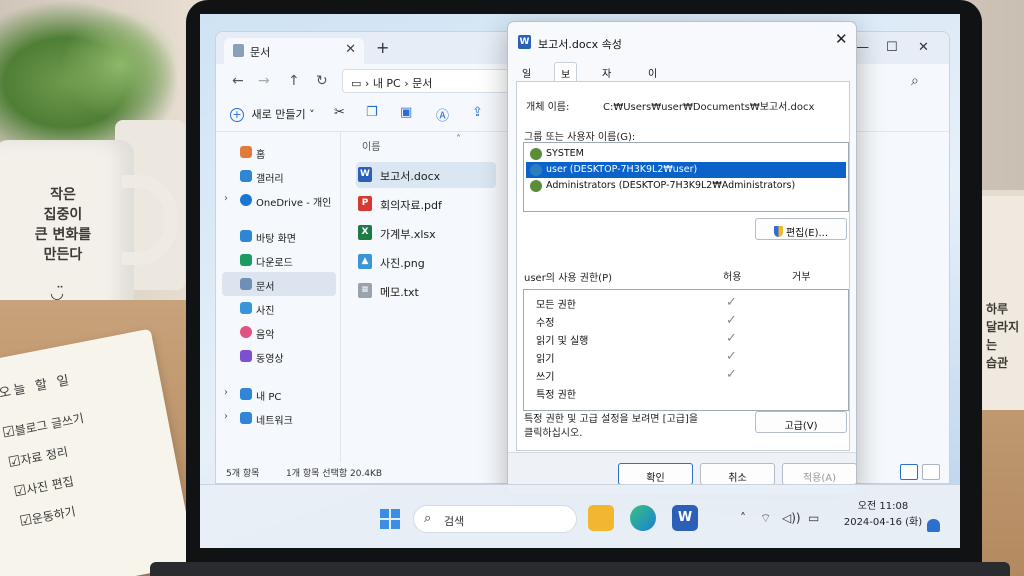 The height and width of the screenshot is (576, 1024). Describe the element at coordinates (709, 107) in the screenshot. I see `object-name-value: C:₩Users₩user₩Documents₩보고서.docx` at that location.